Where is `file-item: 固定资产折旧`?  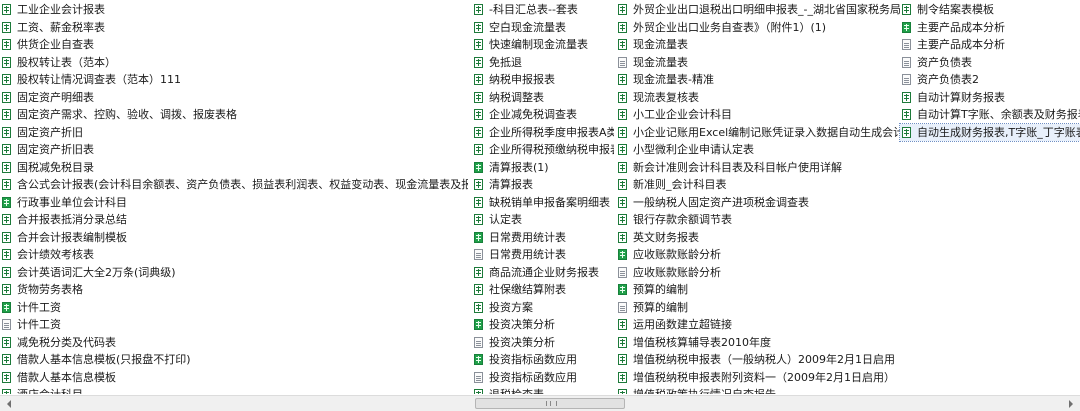
file-item: 固定资产折旧 is located at coordinates (234, 133).